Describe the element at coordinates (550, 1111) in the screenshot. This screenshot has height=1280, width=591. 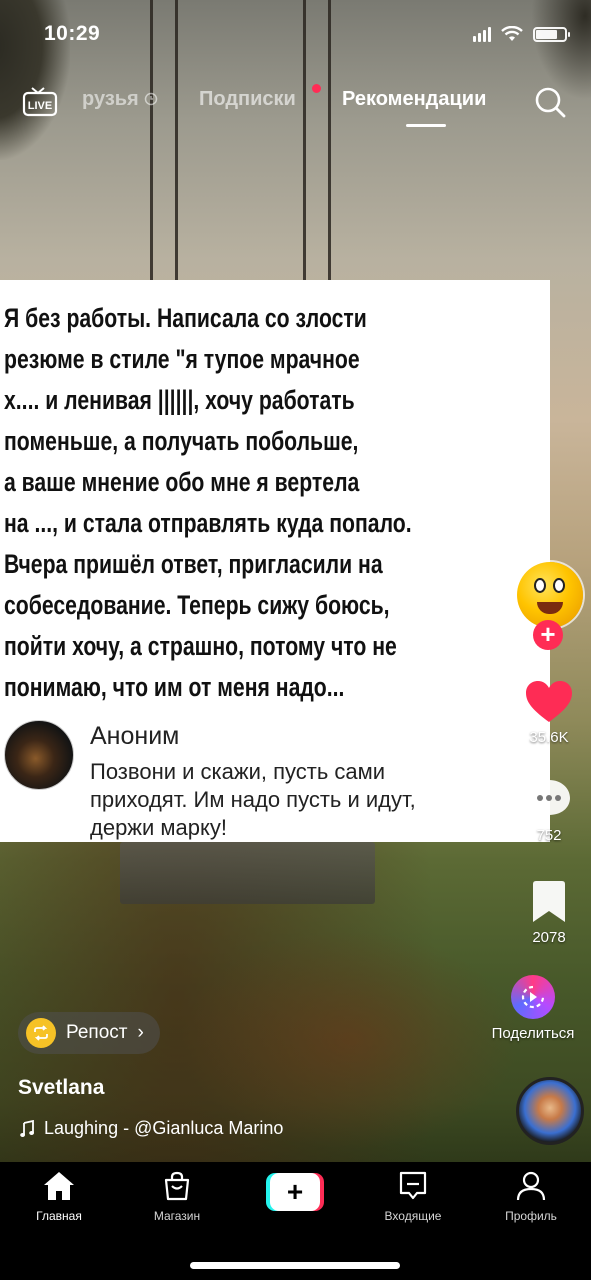
I see `music-disc-avatar` at that location.